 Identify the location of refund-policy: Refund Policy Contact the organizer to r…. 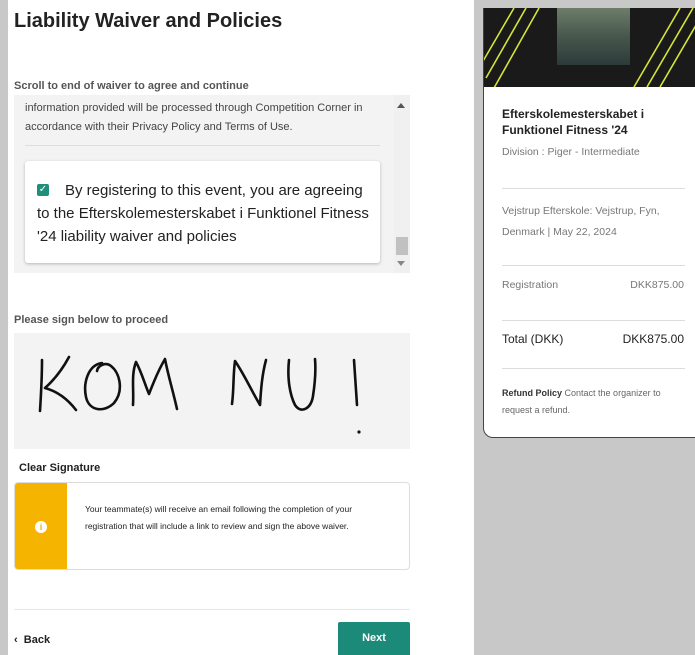
(597, 402).